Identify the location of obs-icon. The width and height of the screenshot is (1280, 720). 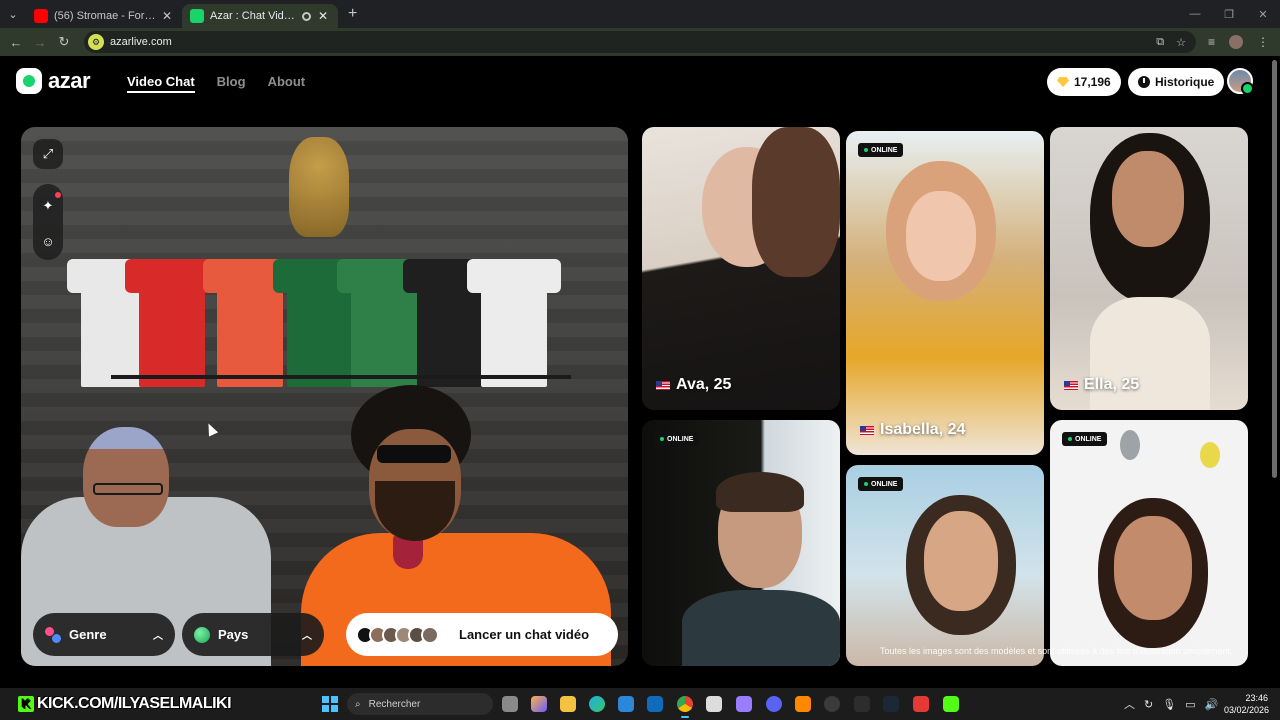
(832, 704).